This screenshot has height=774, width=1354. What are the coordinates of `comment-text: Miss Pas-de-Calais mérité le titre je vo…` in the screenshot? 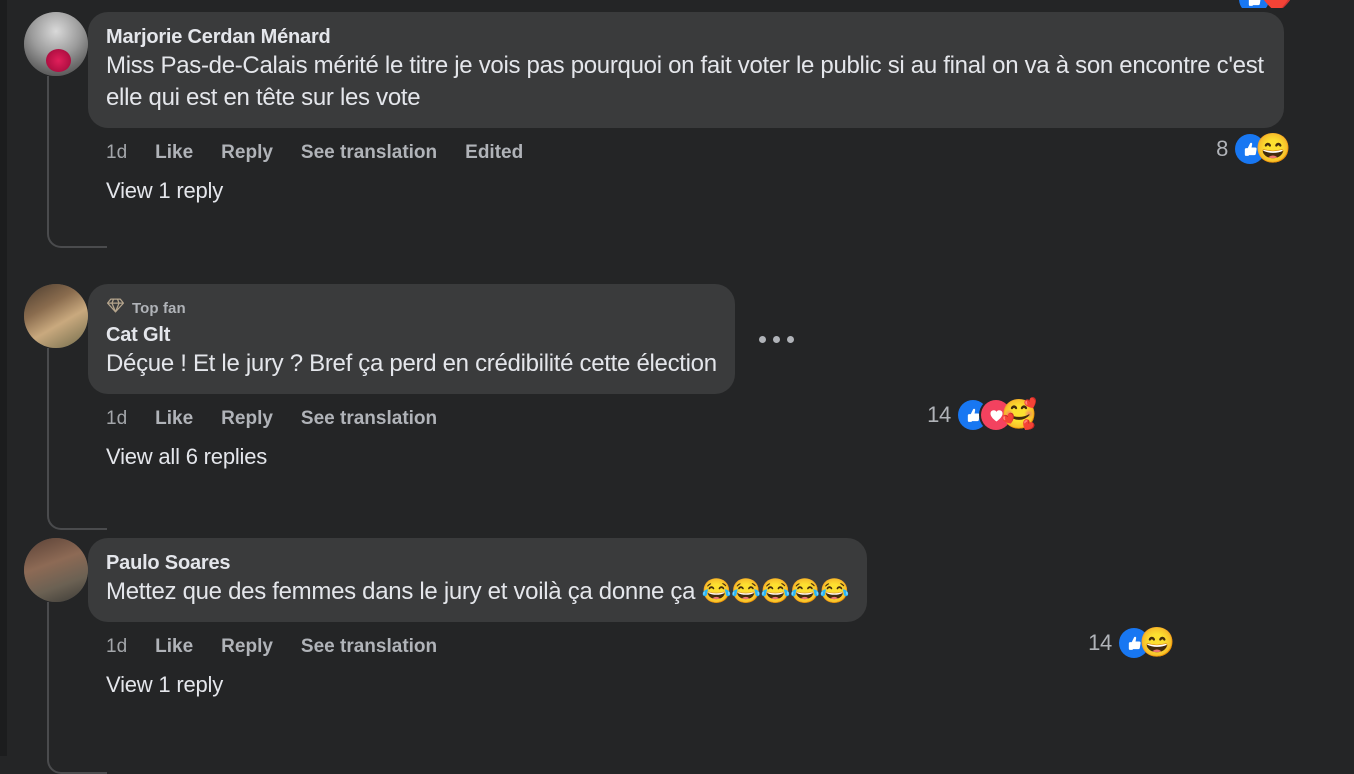 It's located at (688, 82).